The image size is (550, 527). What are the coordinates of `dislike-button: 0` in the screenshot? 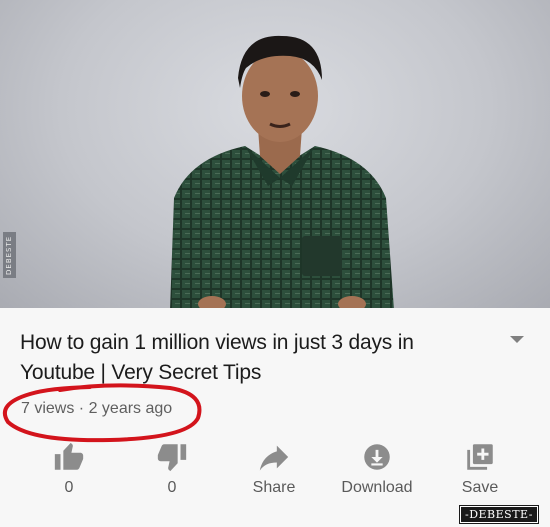 It's located at (172, 469).